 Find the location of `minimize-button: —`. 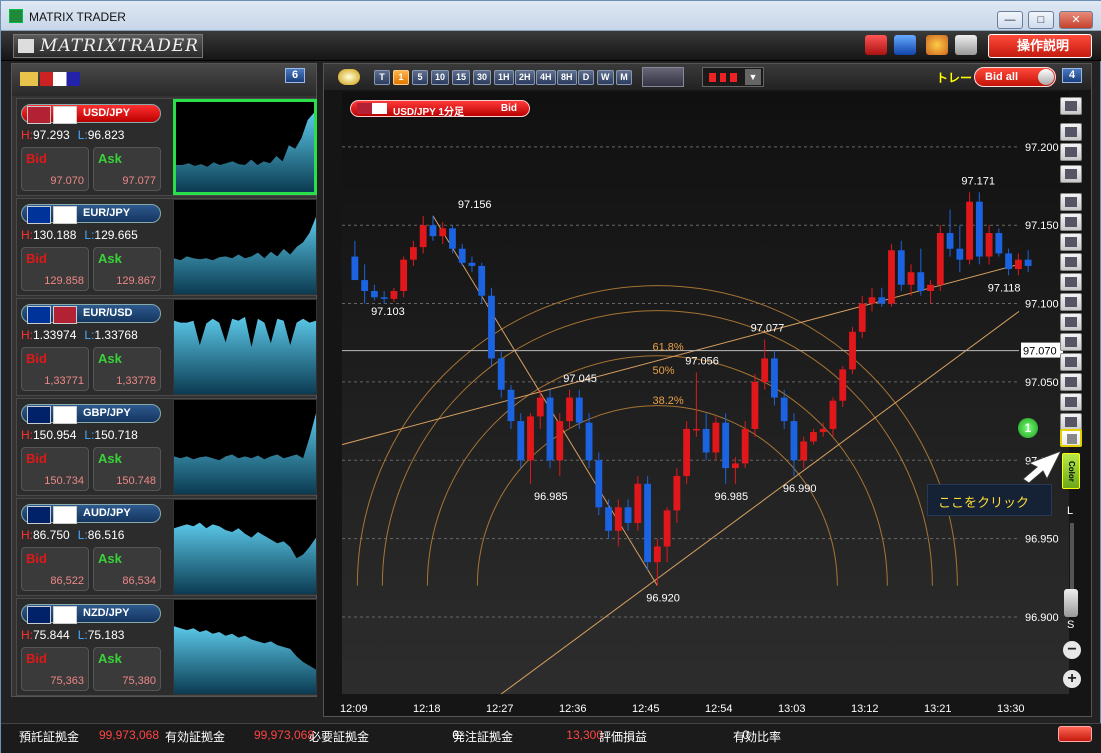

minimize-button: — is located at coordinates (1010, 20).